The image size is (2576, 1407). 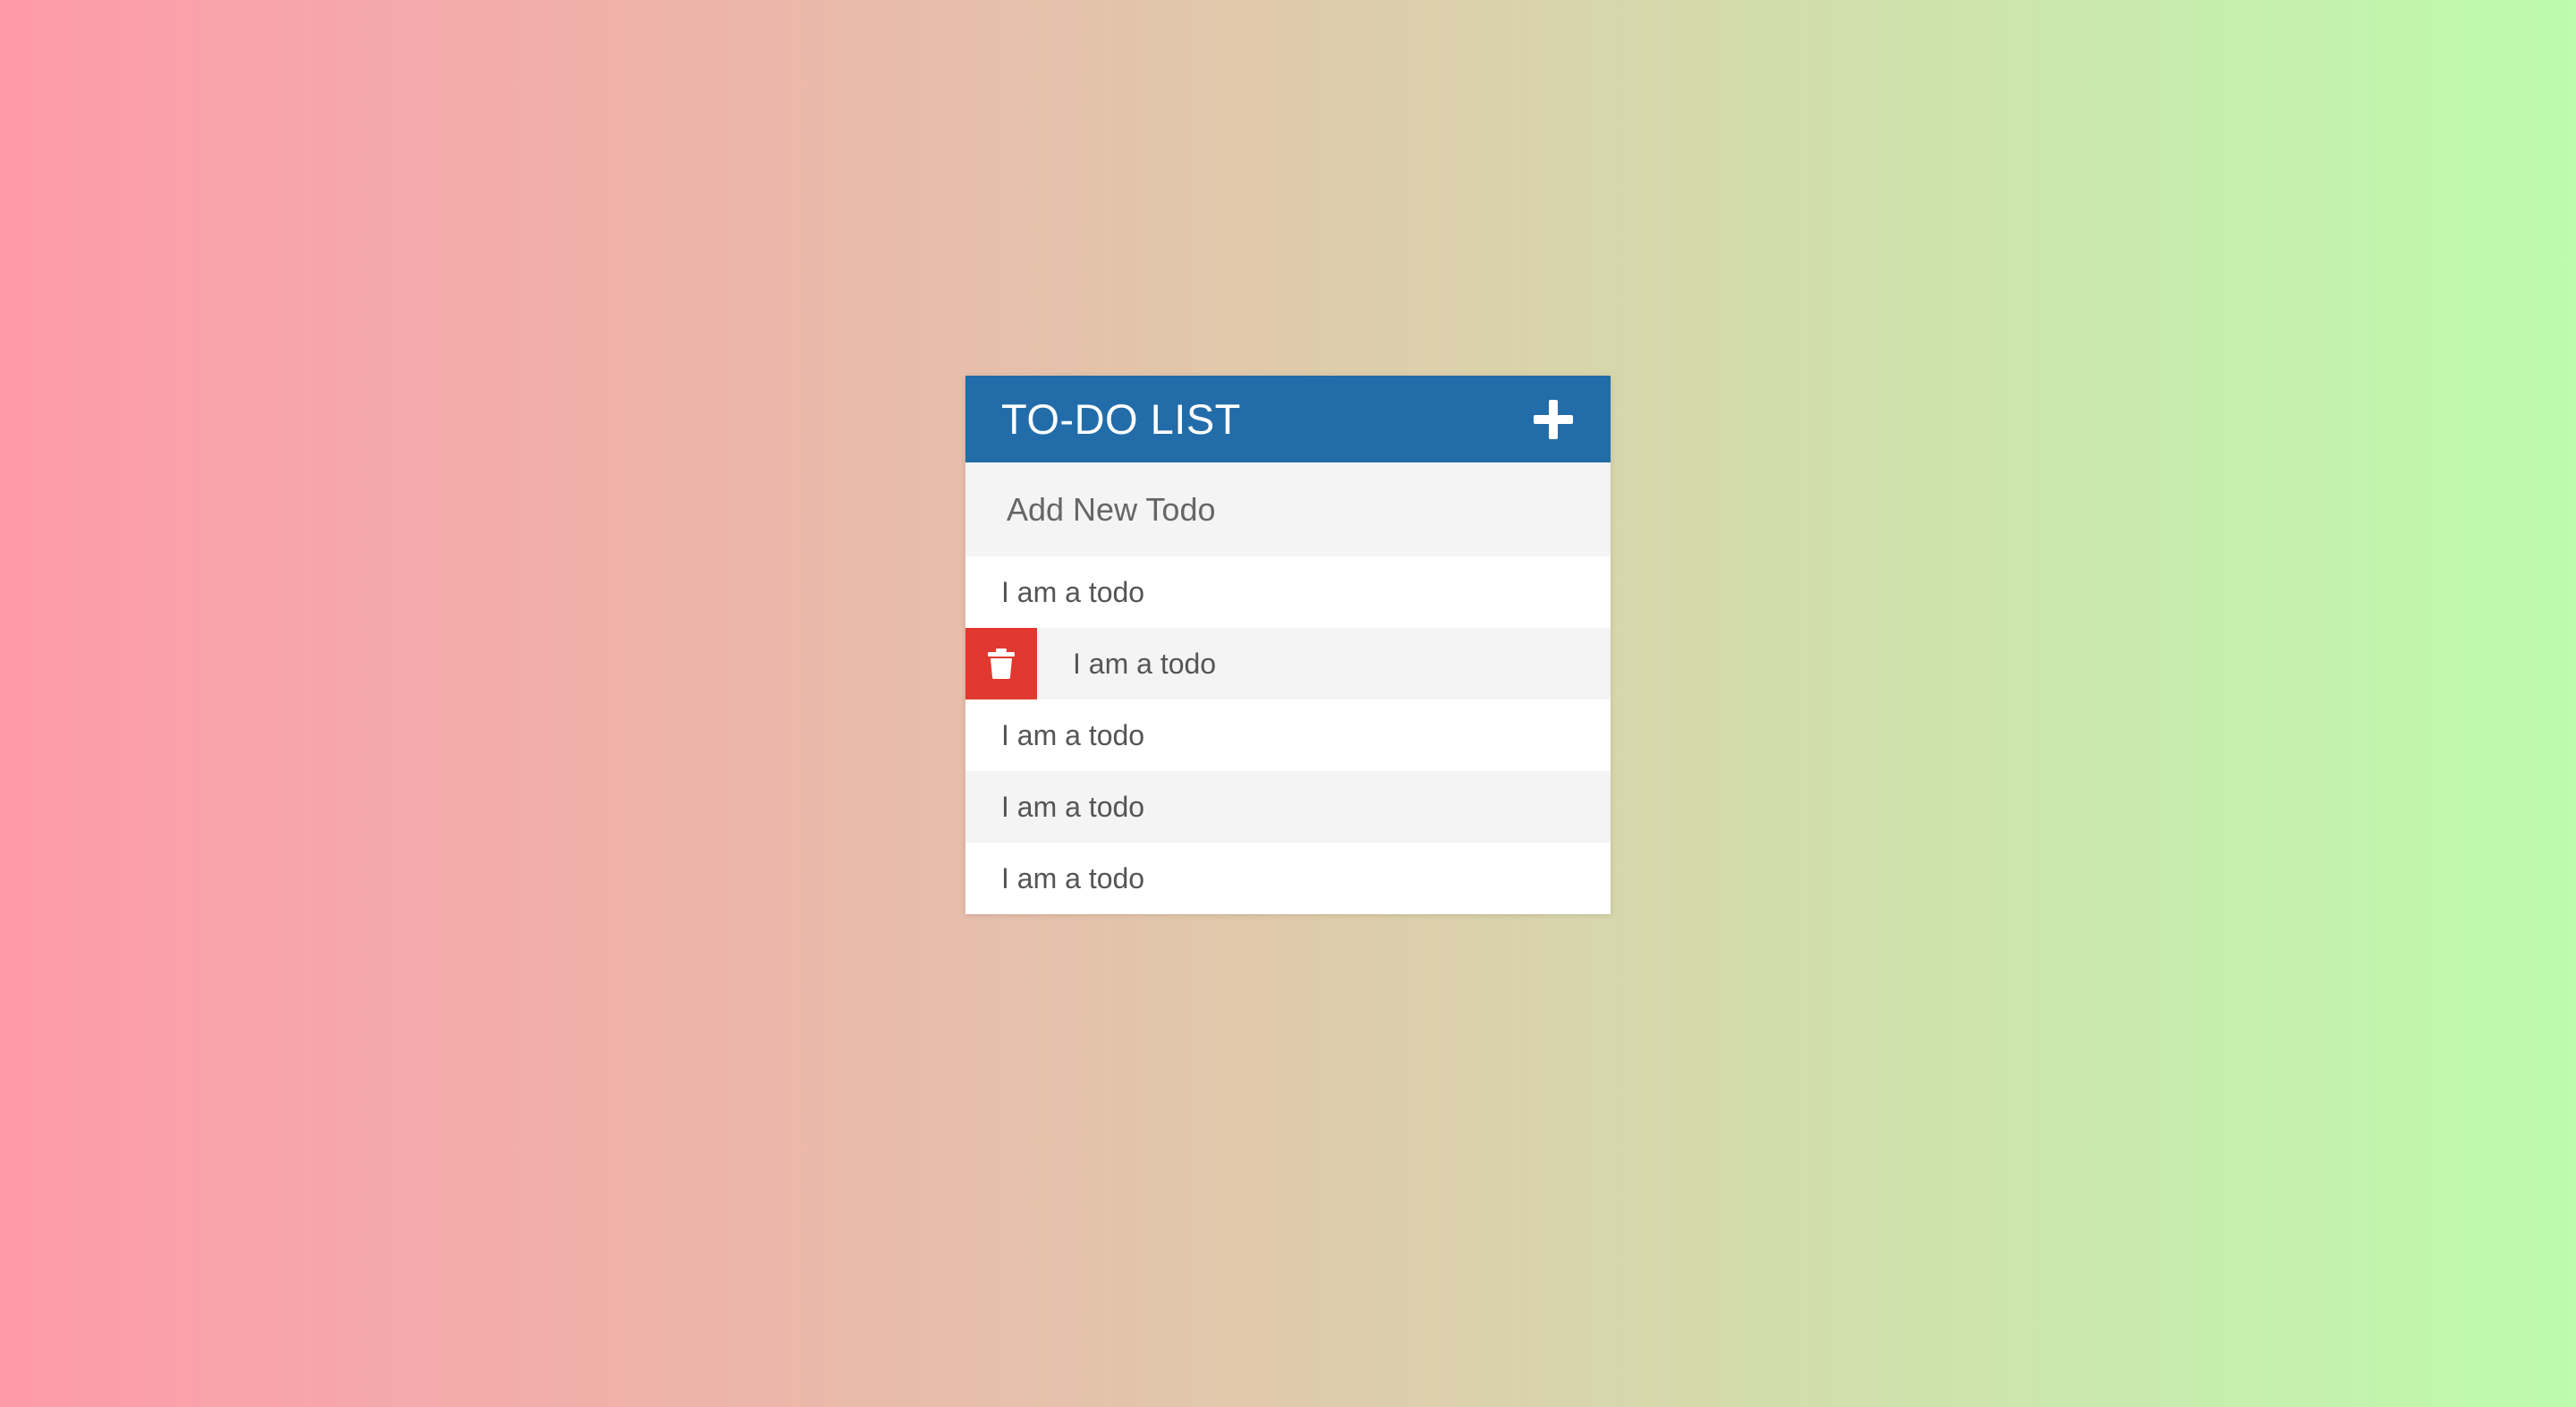 What do you see at coordinates (1121, 419) in the screenshot?
I see `page-title: TO-DO LIST` at bounding box center [1121, 419].